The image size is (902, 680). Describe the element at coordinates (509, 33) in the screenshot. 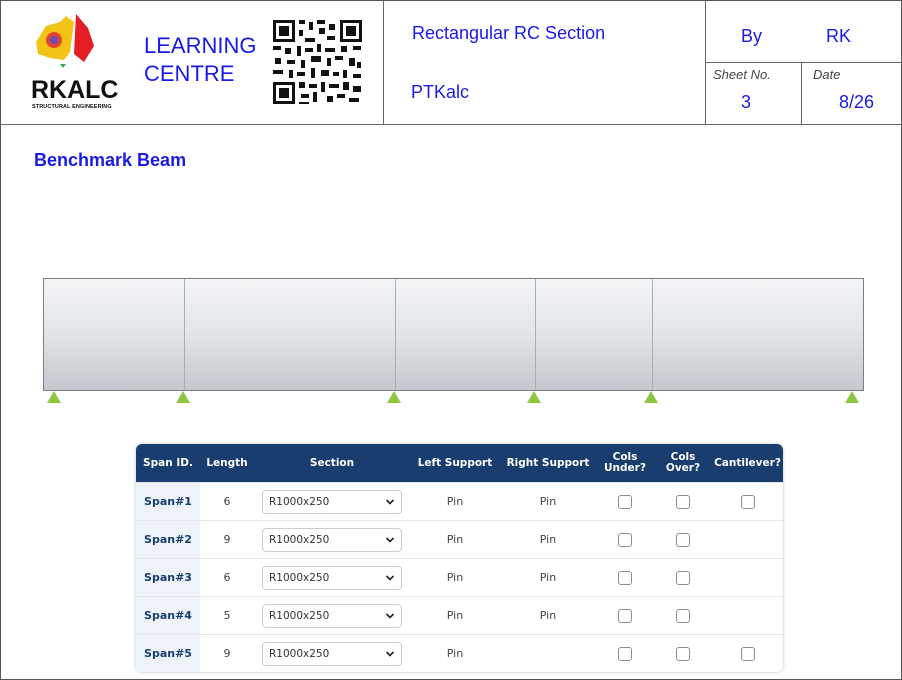

I see `calc-title: Rectangular RC Section` at that location.